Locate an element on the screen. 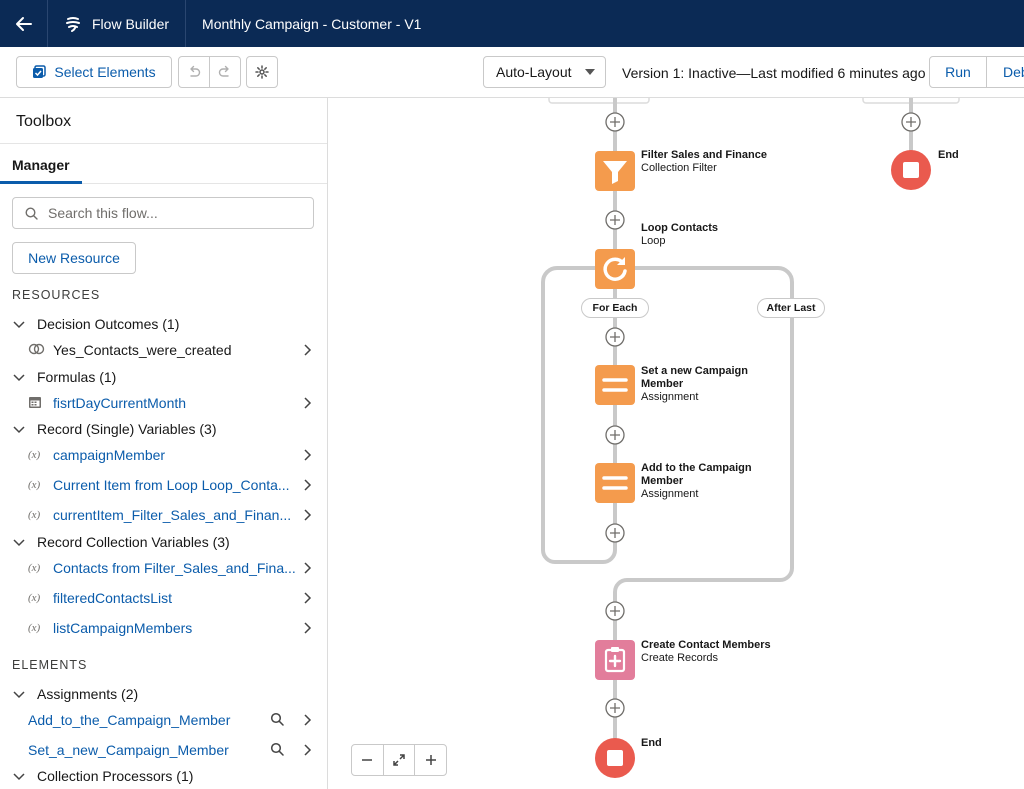  fit-view-button is located at coordinates (400, 760).